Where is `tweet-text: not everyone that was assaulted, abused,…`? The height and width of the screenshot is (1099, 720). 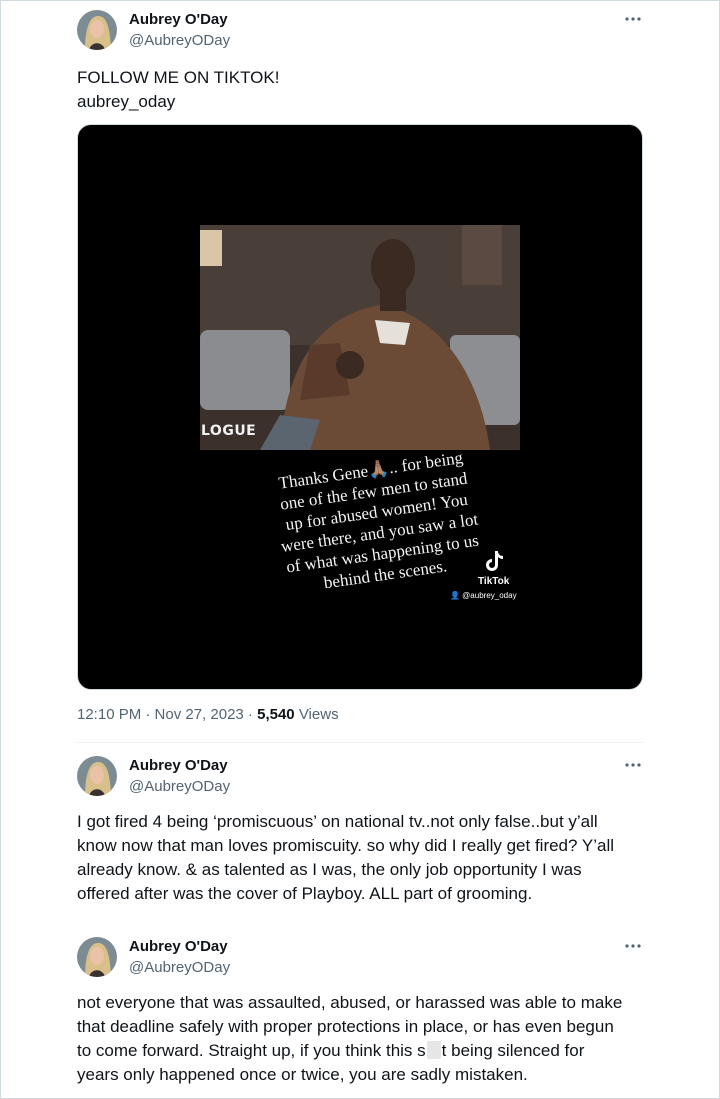
tweet-text: not everyone that was assaulted, abused,… is located at coordinates (357, 1039).